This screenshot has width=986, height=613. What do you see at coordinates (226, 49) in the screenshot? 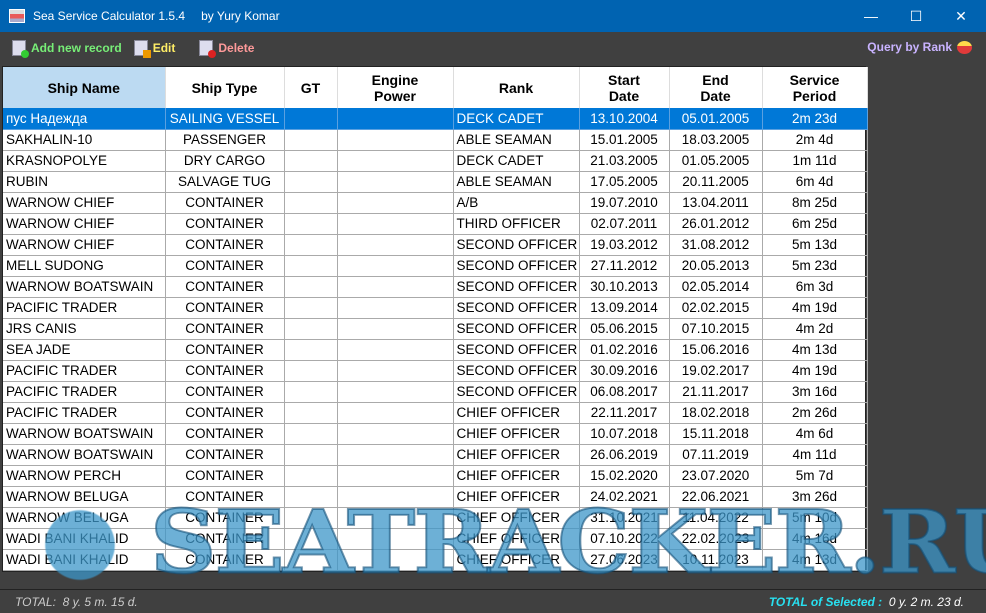
I see `delete-button: Delete` at bounding box center [226, 49].